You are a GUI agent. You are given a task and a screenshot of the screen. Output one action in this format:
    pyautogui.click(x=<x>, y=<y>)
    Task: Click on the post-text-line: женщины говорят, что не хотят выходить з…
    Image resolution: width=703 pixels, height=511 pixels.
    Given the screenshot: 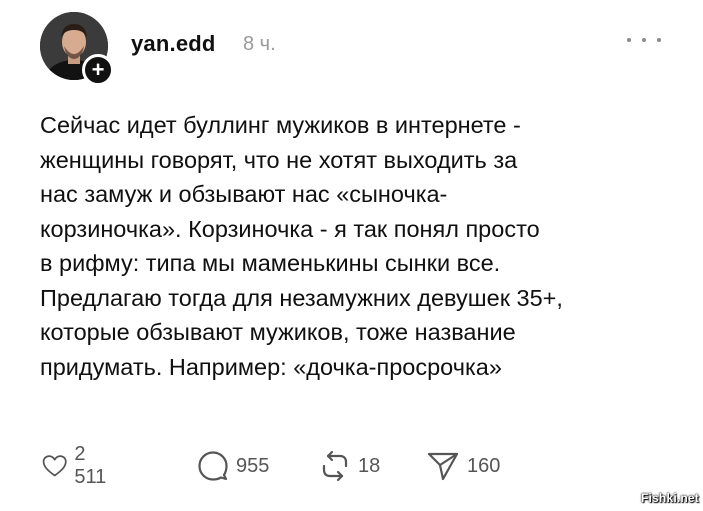 What is the action you would take?
    pyautogui.click(x=279, y=159)
    